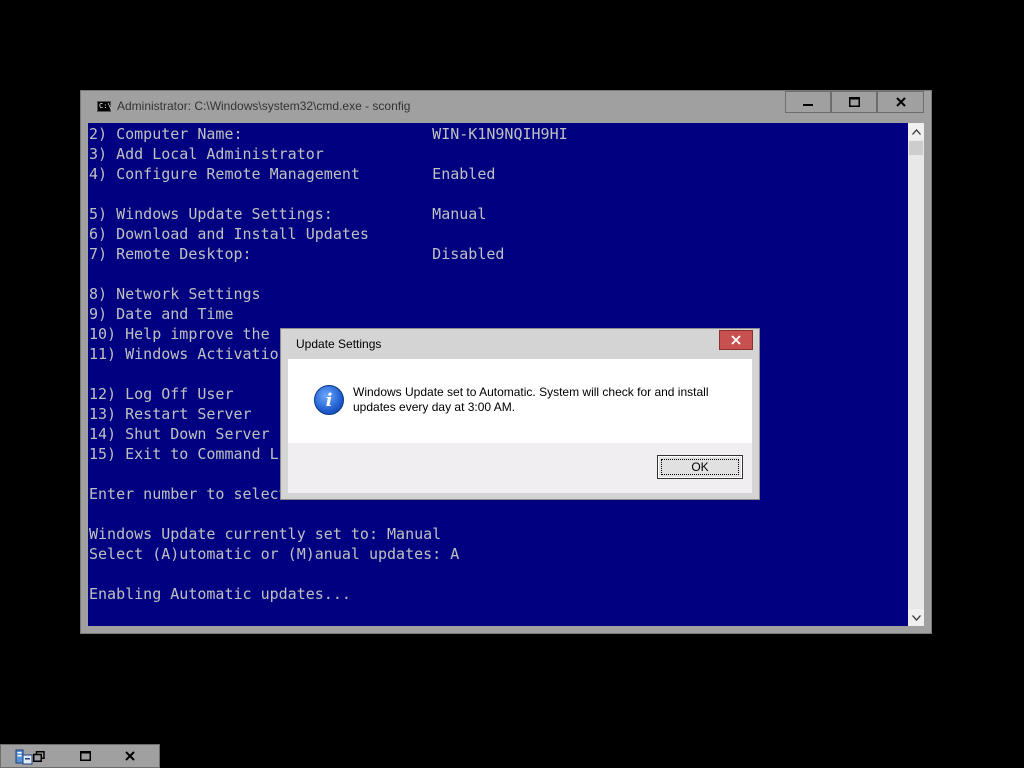 This screenshot has width=1024, height=768. What do you see at coordinates (520, 468) in the screenshot?
I see `dialog-footer: OK` at bounding box center [520, 468].